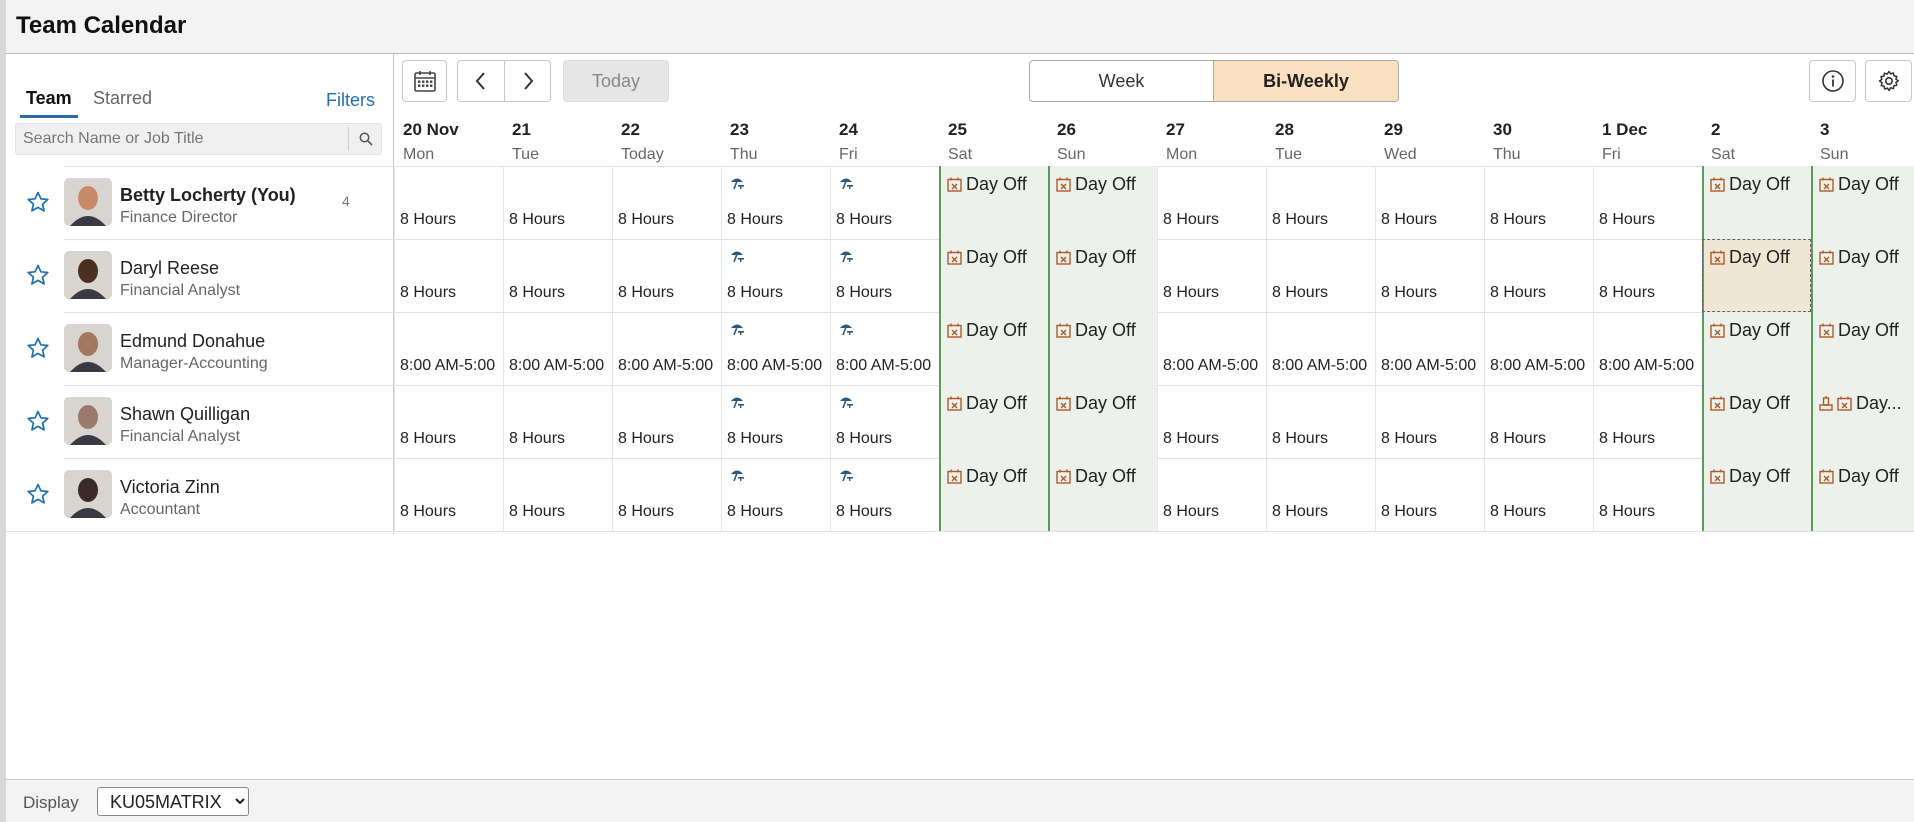 The height and width of the screenshot is (822, 1914). What do you see at coordinates (1888, 81) in the screenshot?
I see `settings-button` at bounding box center [1888, 81].